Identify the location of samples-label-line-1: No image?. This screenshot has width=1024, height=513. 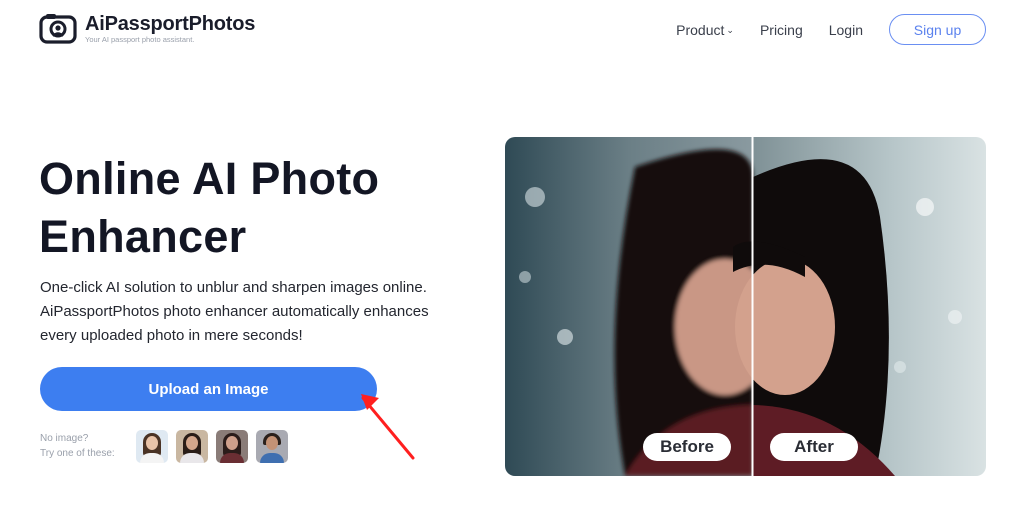
(64, 438).